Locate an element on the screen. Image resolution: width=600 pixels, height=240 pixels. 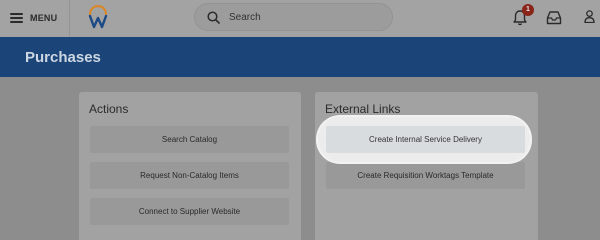
actions-card-title: Actions is located at coordinates (109, 109).